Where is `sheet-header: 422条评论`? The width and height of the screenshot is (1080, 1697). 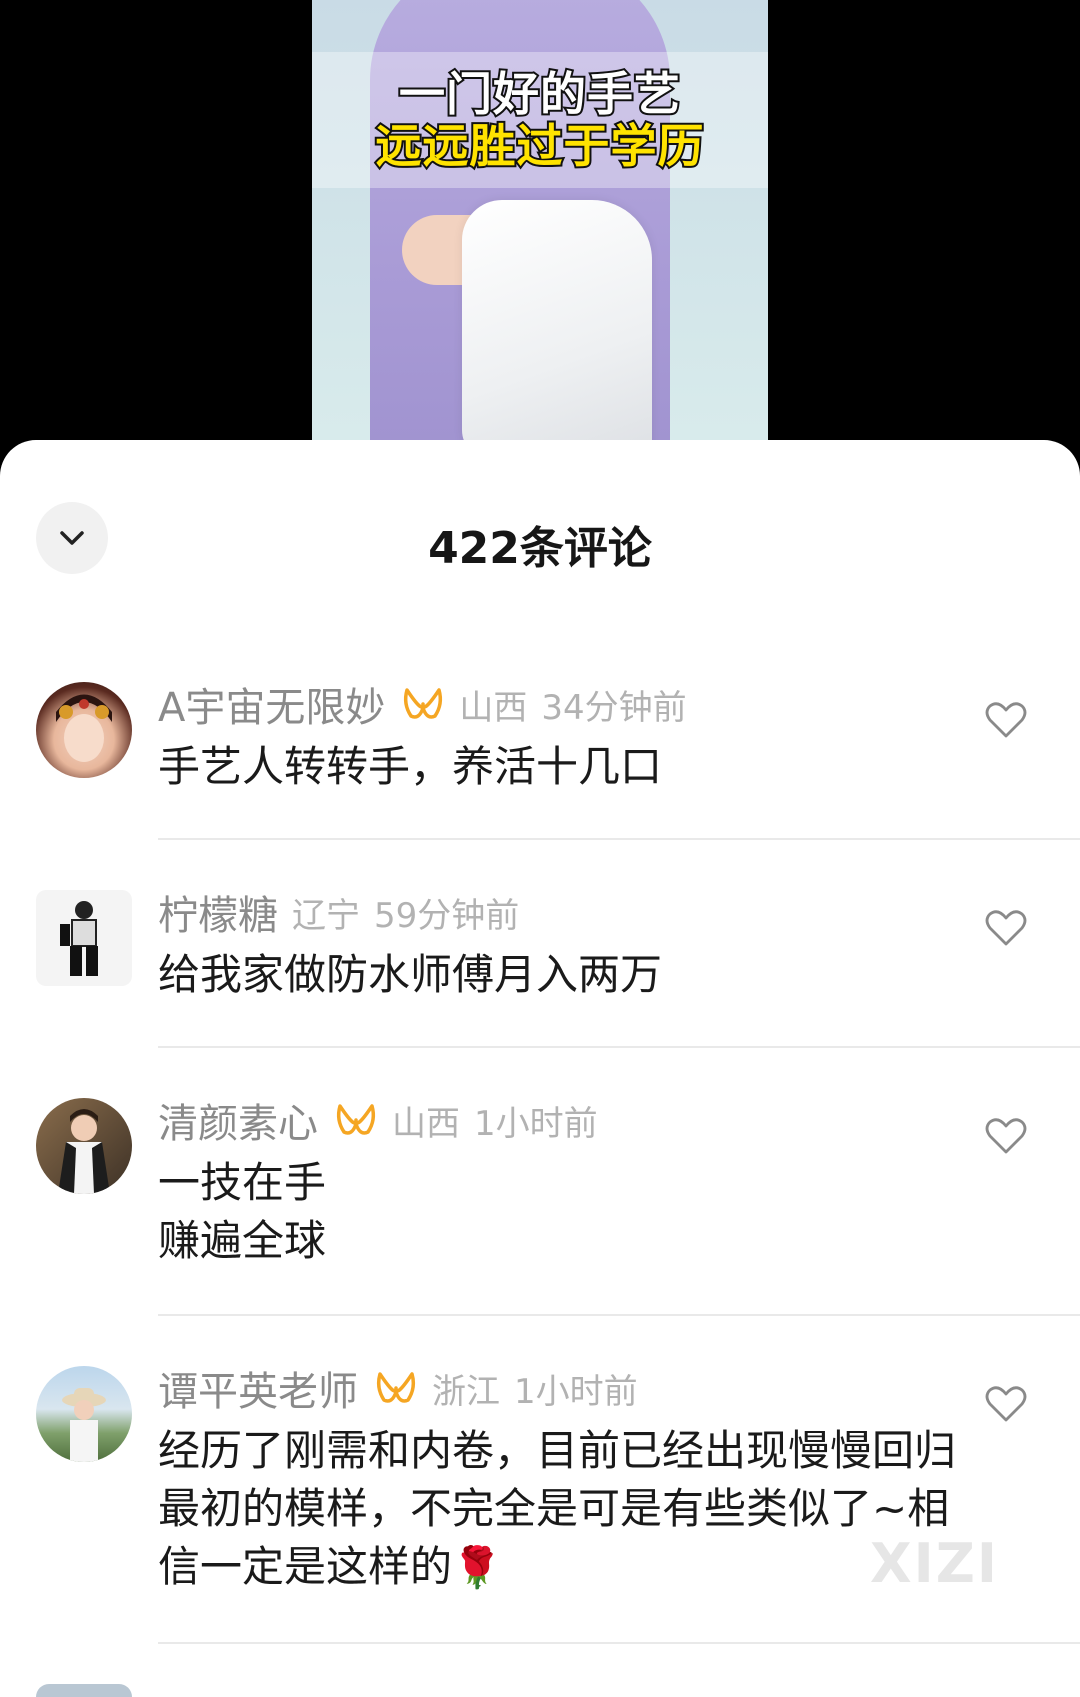
sheet-header: 422条评论 is located at coordinates (540, 520).